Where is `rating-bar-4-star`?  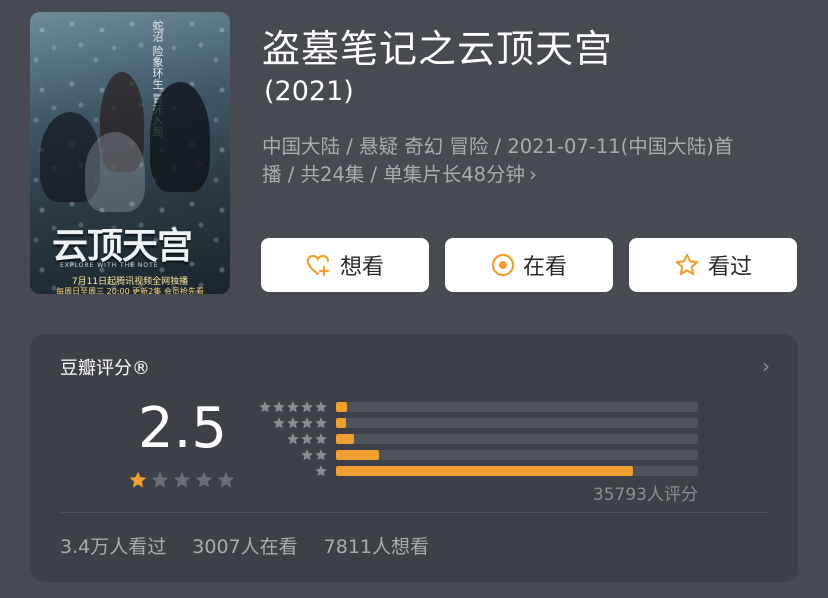
rating-bar-4-star is located at coordinates (341, 423).